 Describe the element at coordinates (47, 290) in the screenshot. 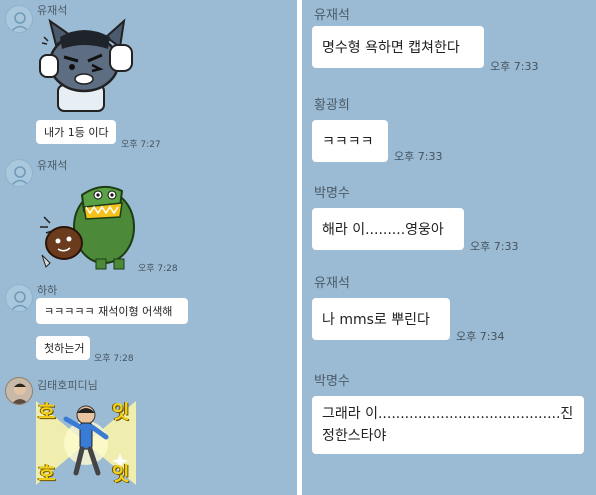

I see `sender-name: 하하` at that location.